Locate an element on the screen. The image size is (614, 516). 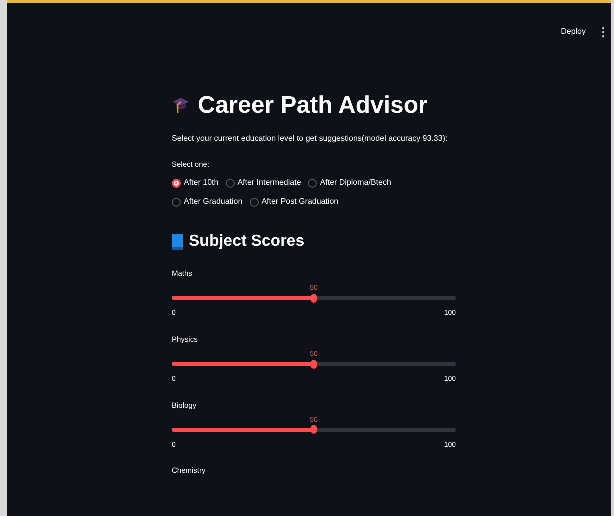
book-icon is located at coordinates (177, 242).